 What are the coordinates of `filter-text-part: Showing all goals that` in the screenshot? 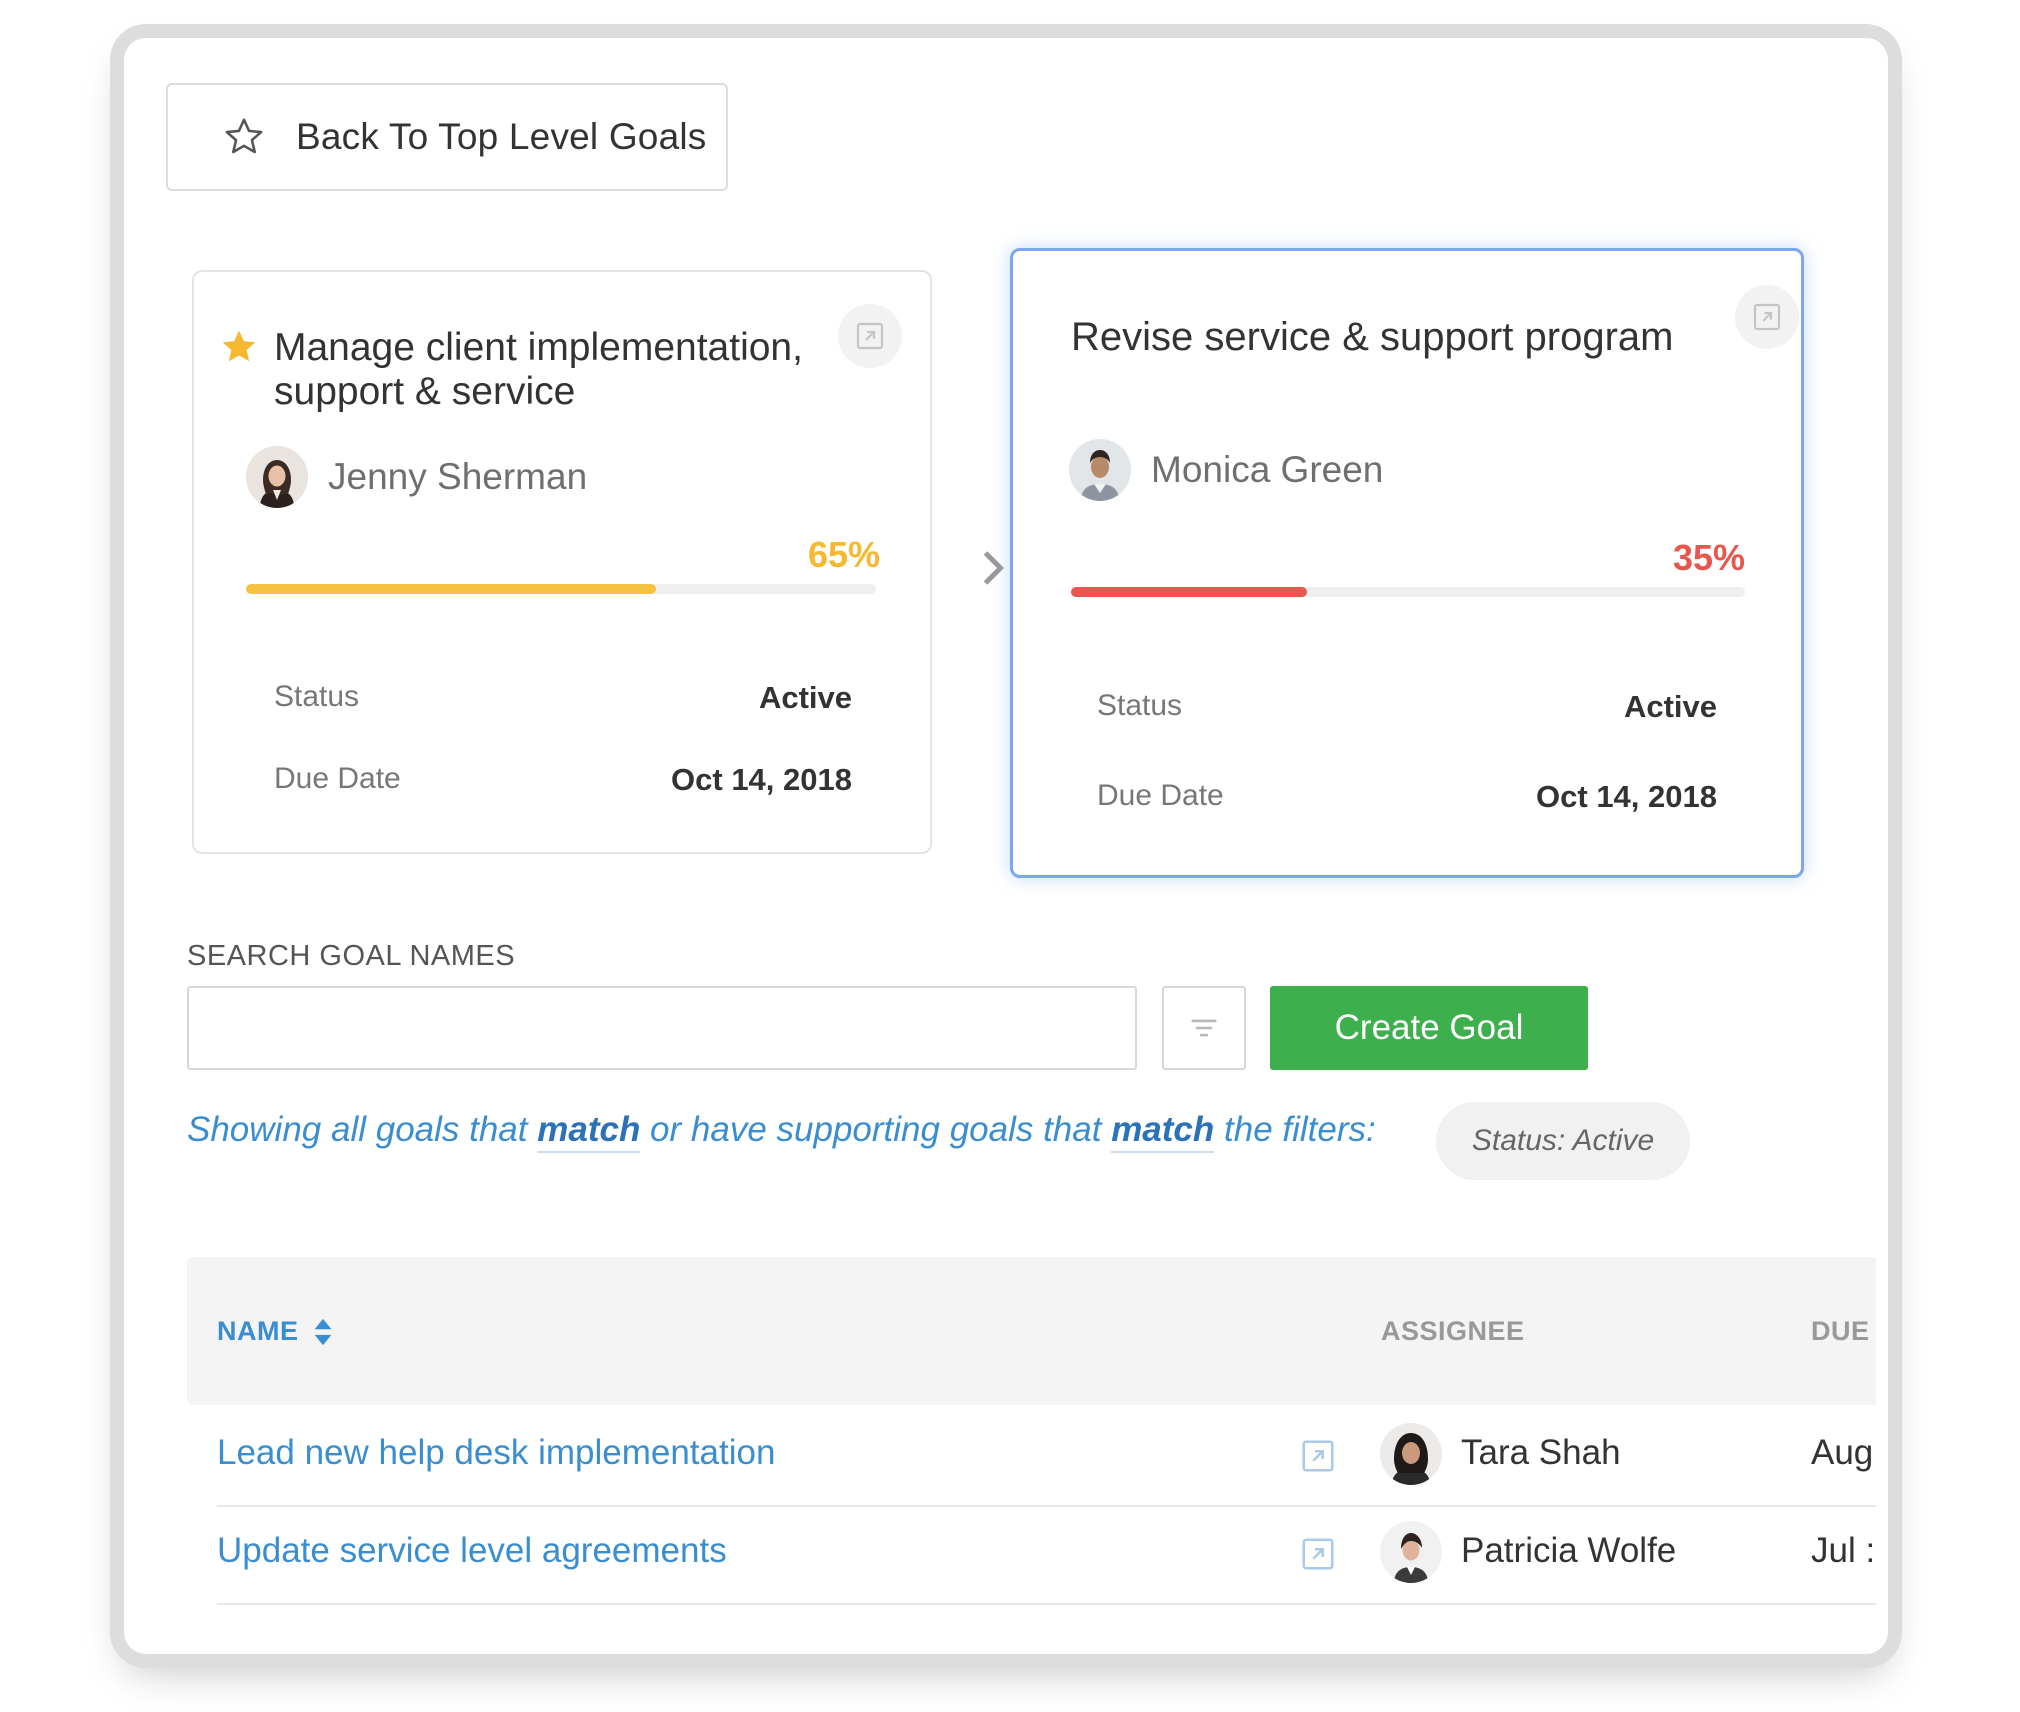 It's located at (362, 1129).